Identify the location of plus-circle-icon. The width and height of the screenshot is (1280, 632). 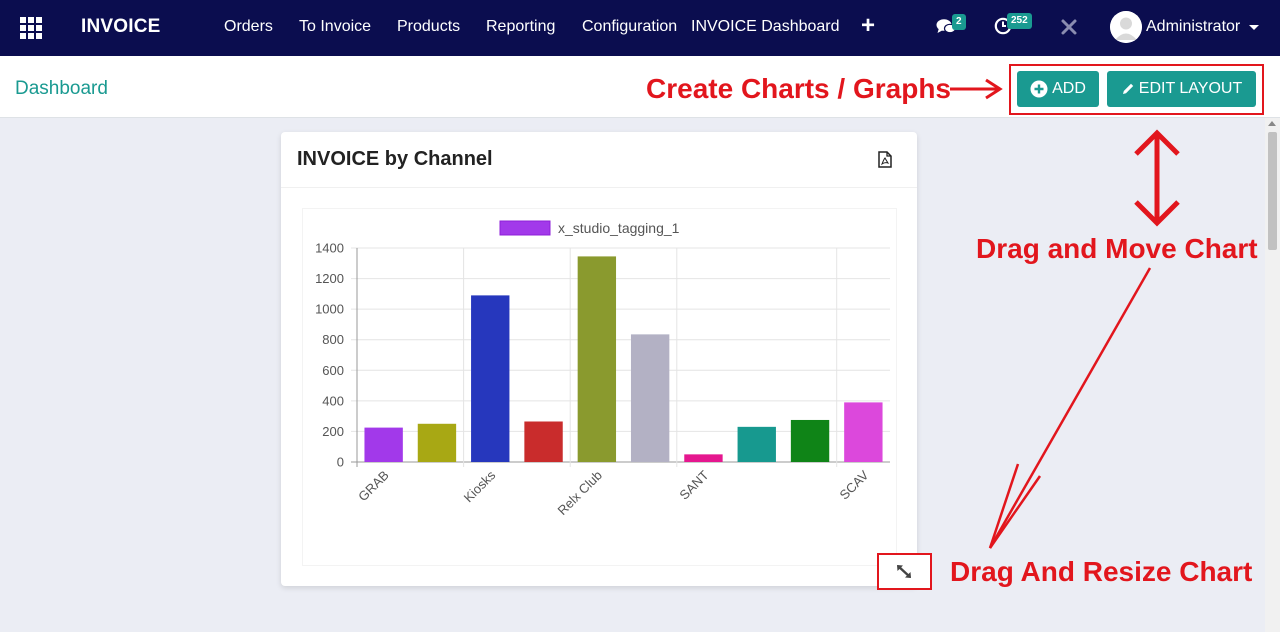
(1039, 89).